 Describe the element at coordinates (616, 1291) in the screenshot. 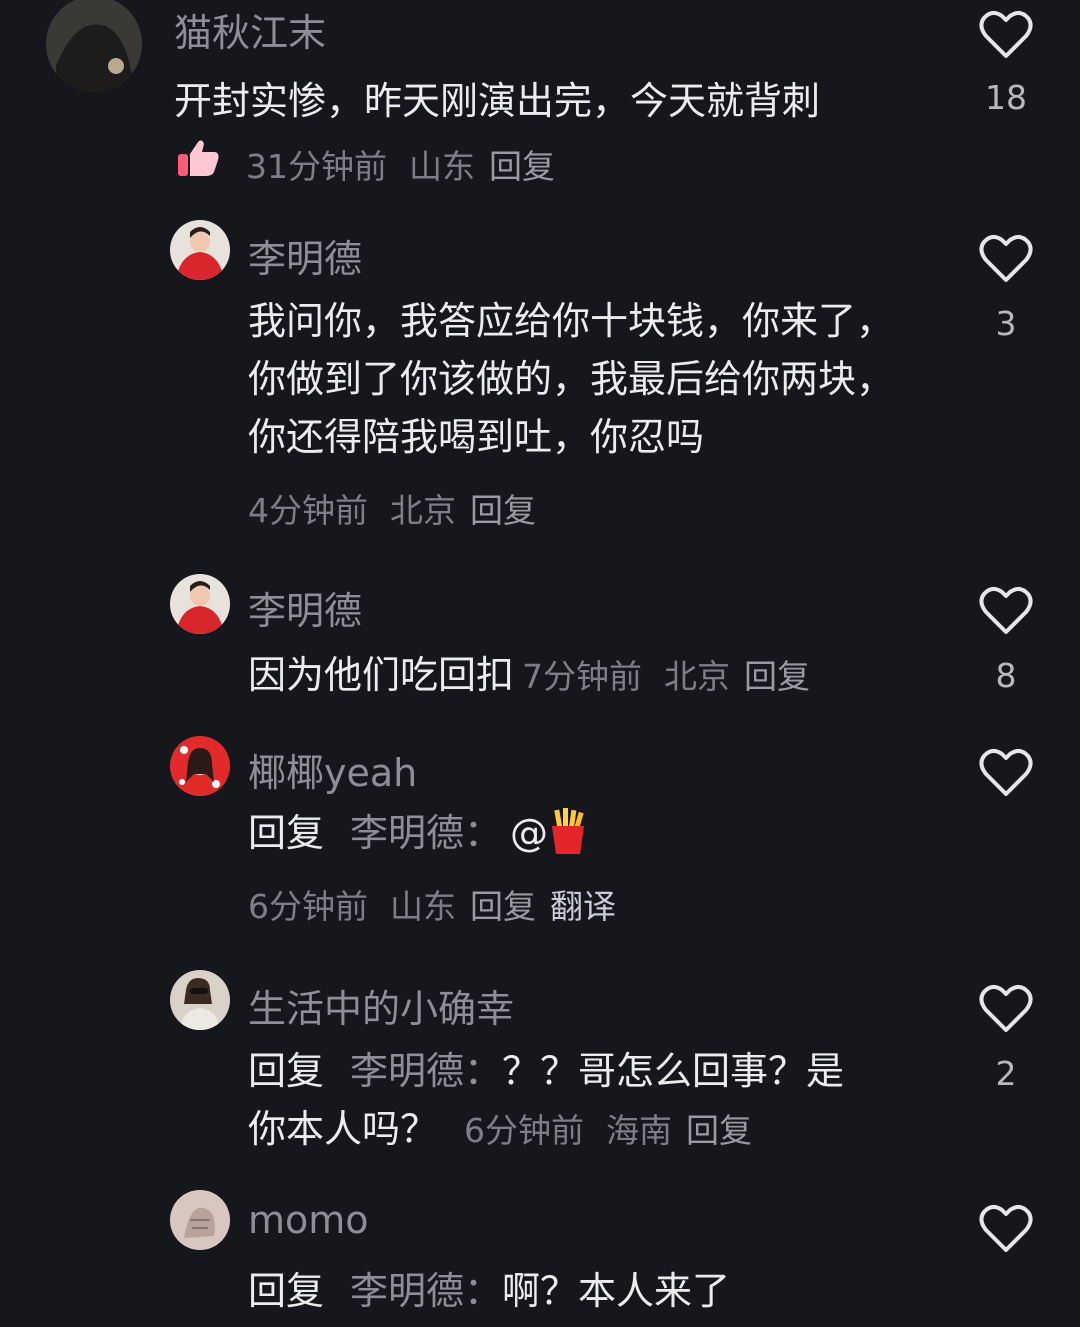

I see `comment-text: 啊？本人来了` at that location.